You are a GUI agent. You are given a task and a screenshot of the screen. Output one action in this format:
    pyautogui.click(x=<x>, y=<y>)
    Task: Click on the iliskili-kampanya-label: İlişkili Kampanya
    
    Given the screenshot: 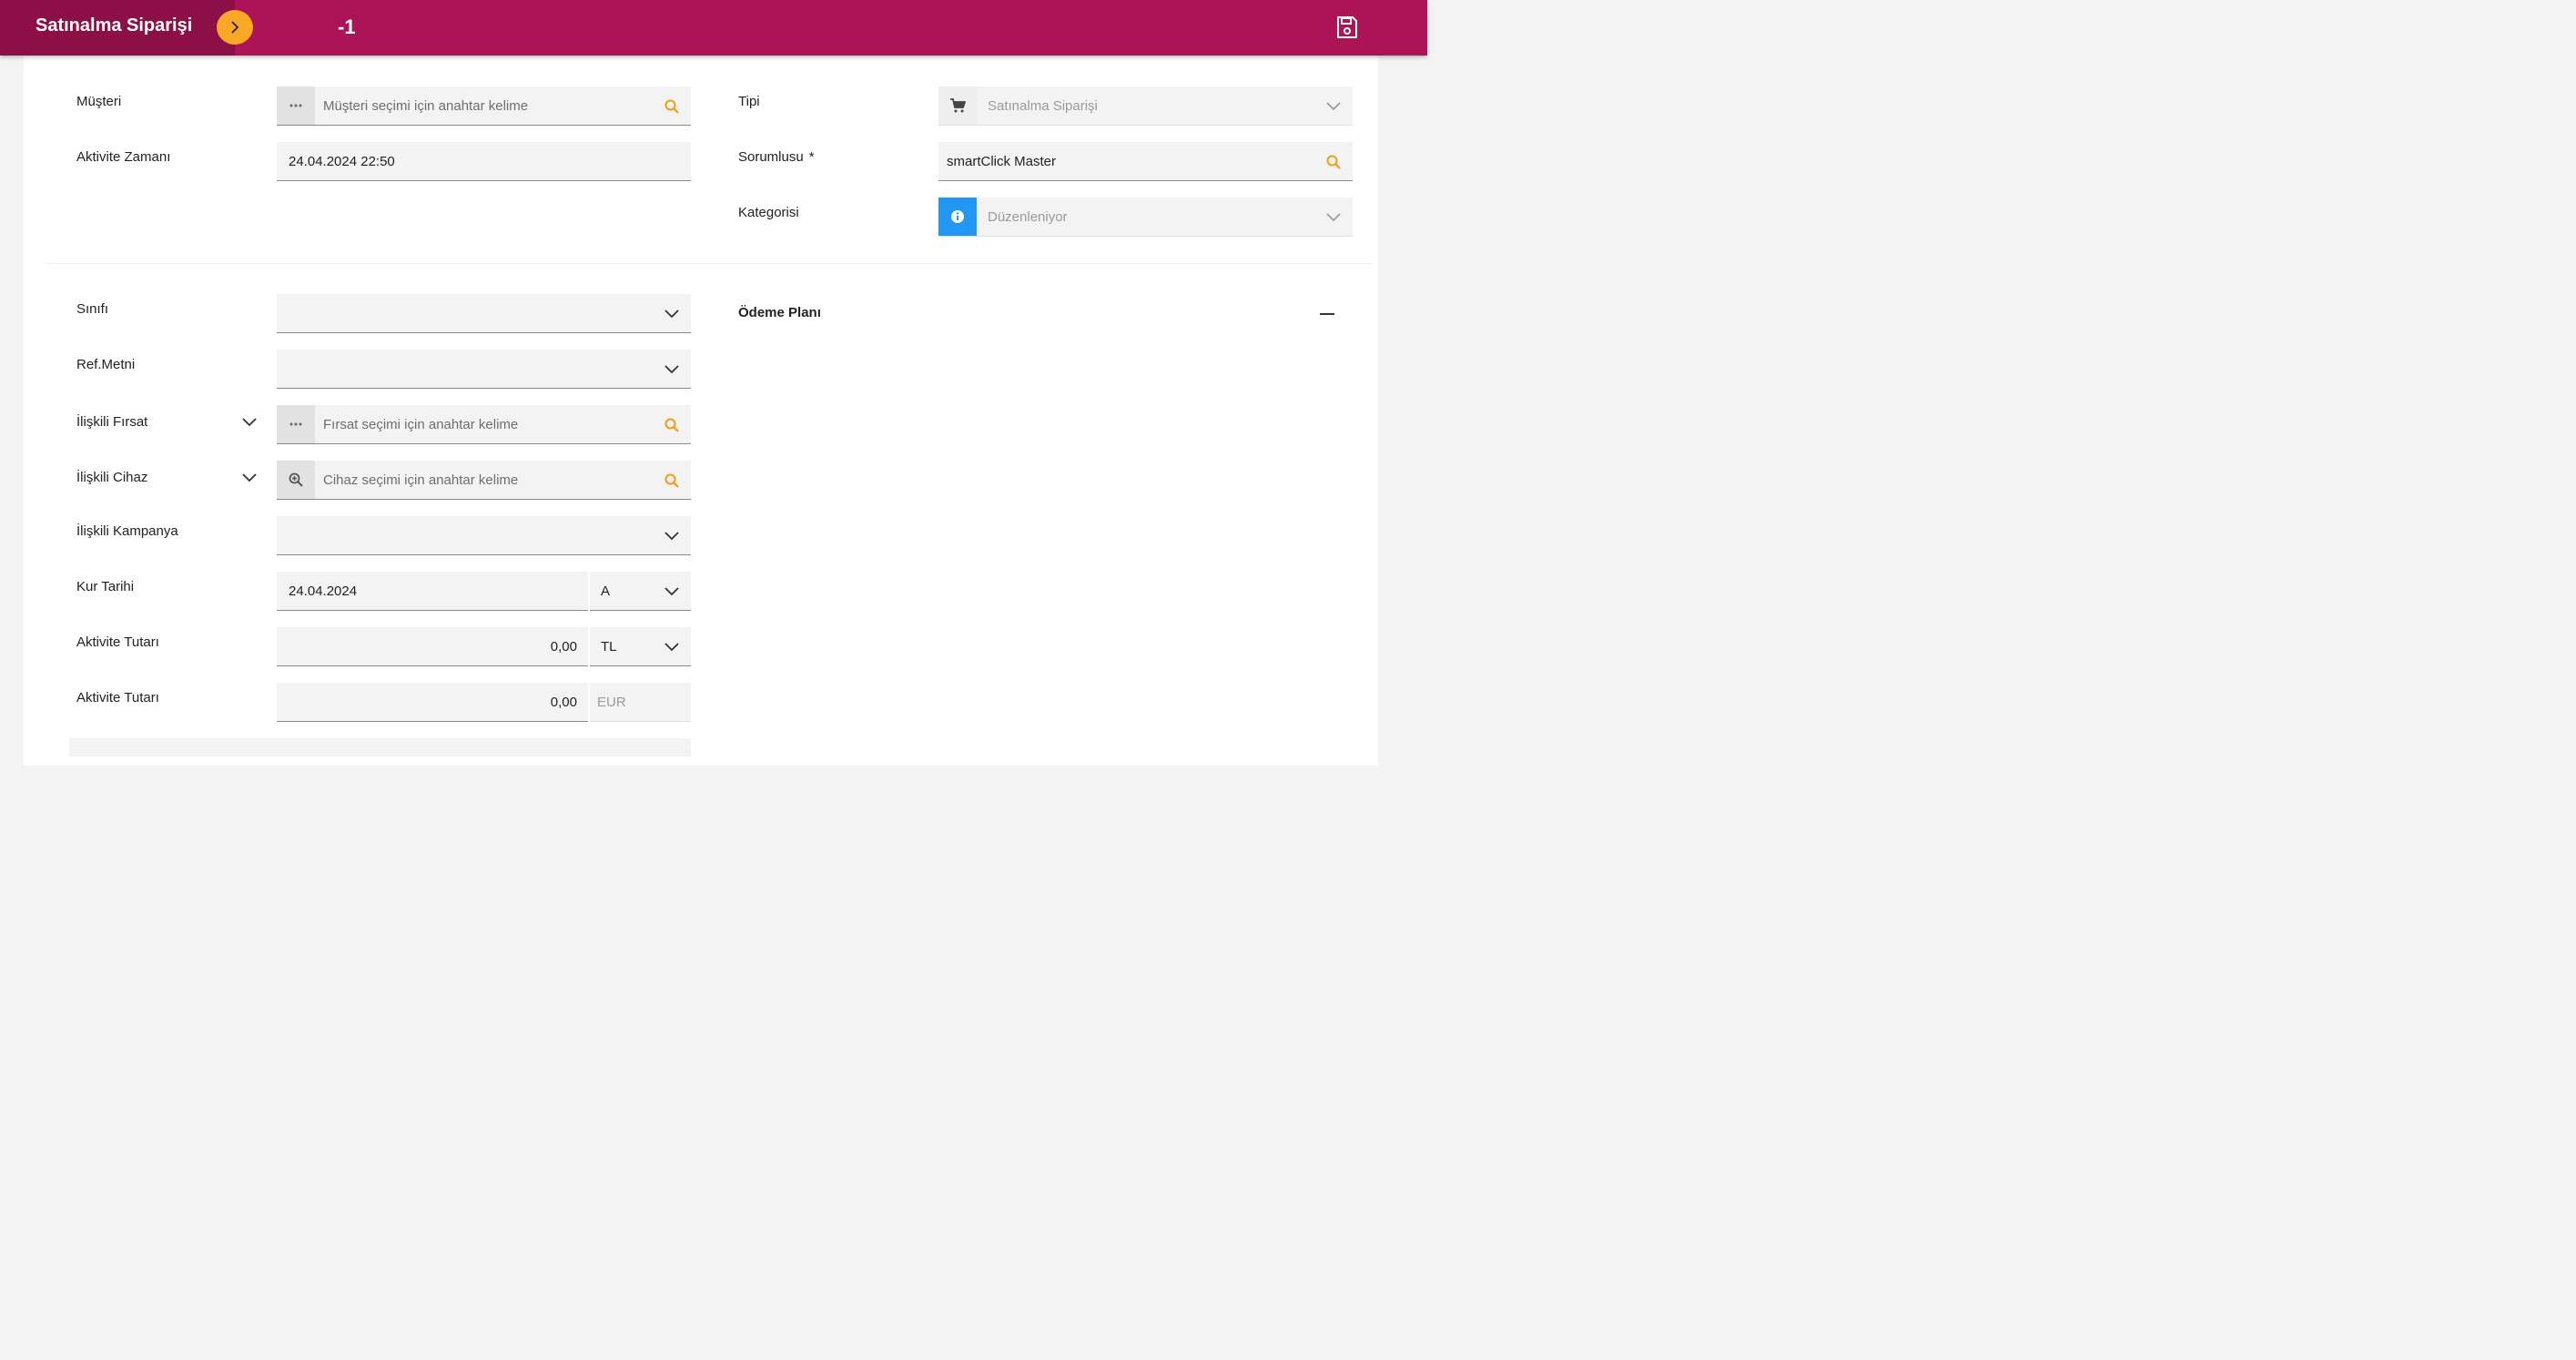 What is the action you would take?
    pyautogui.click(x=127, y=531)
    